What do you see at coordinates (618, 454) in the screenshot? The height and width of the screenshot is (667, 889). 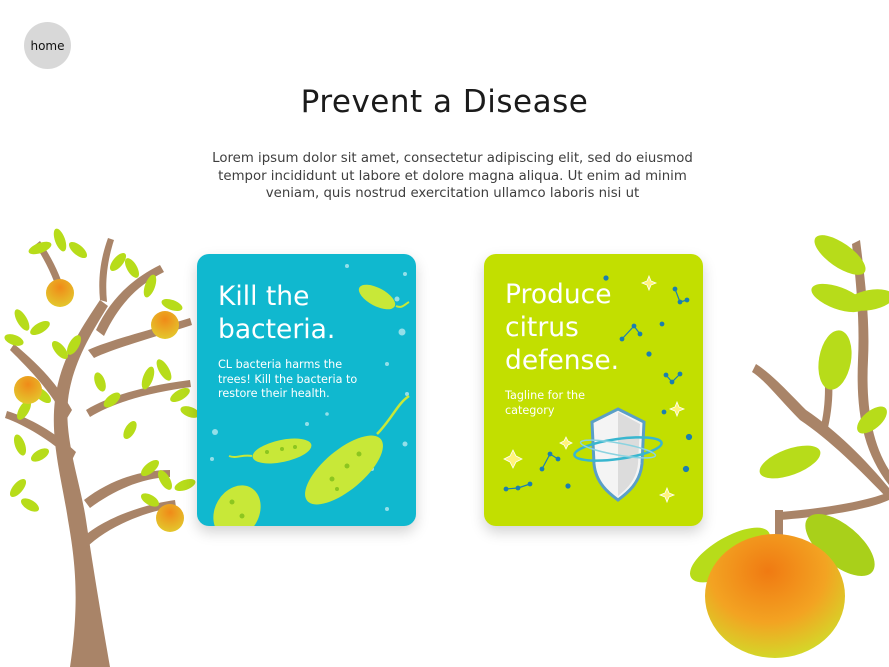 I see `shield-icon` at bounding box center [618, 454].